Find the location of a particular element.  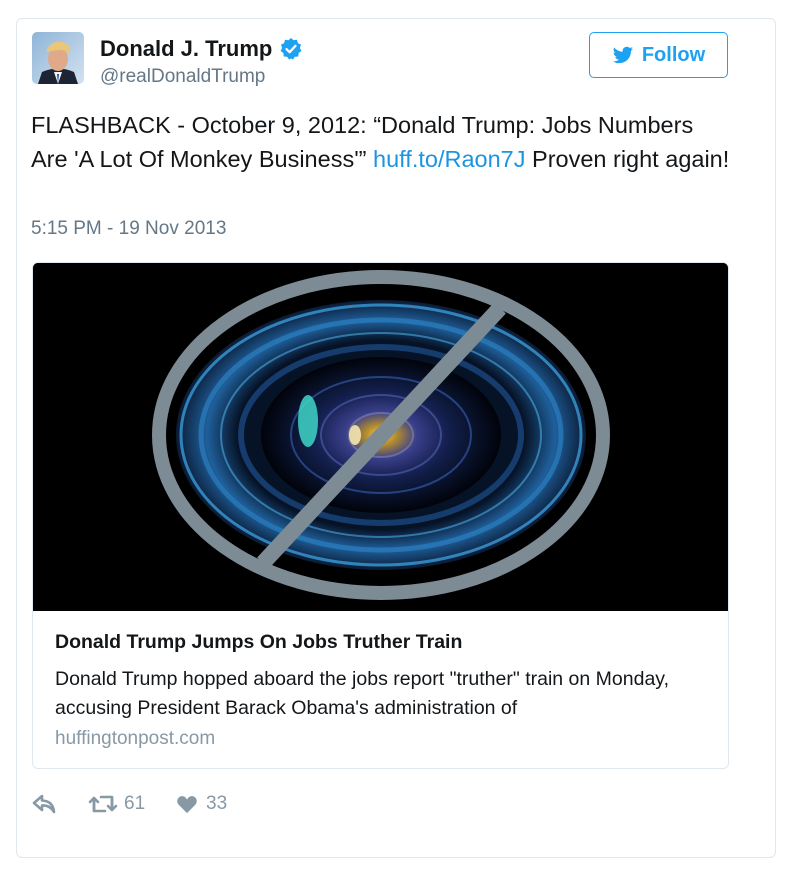

card-domain: huffingtonpost.com is located at coordinates (135, 738).